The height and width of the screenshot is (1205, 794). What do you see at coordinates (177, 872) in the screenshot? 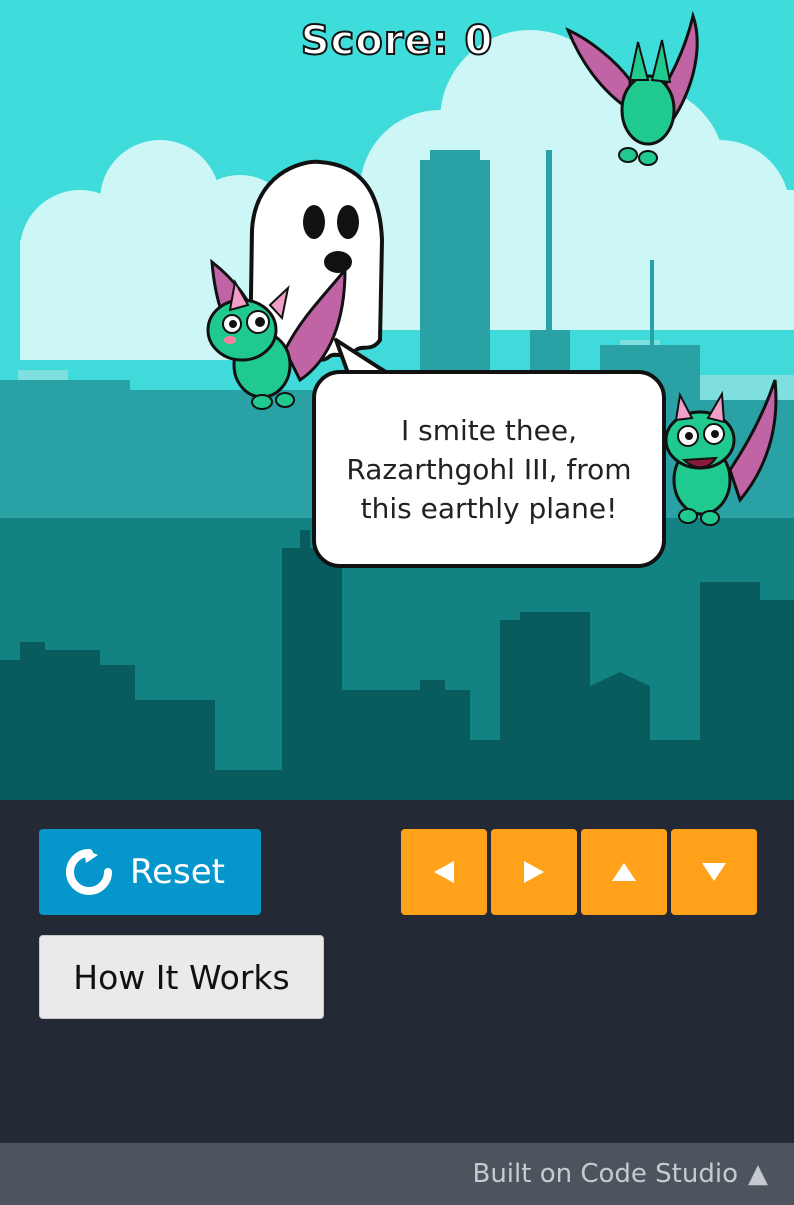
I see `reset-label: Reset` at bounding box center [177, 872].